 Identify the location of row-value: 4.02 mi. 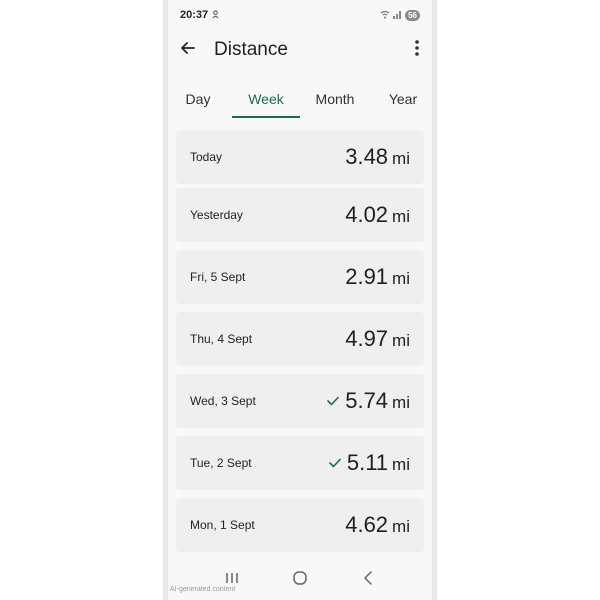
(377, 215).